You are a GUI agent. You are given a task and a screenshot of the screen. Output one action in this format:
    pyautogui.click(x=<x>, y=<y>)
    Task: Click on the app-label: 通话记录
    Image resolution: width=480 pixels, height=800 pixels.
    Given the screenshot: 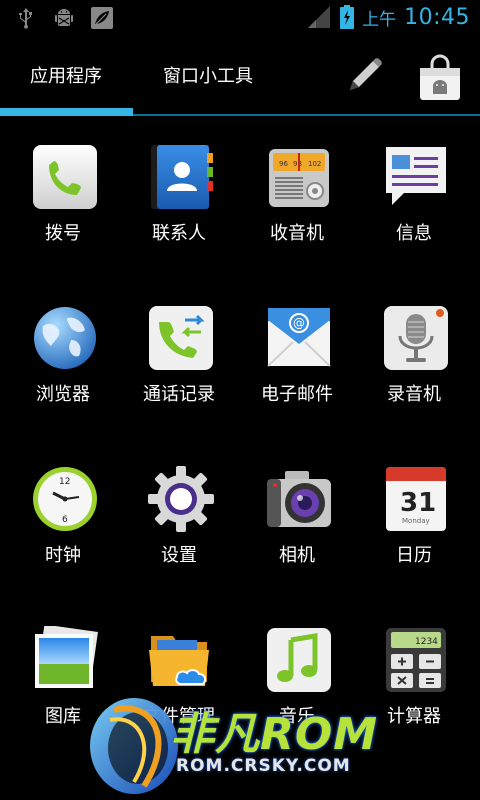 What is the action you would take?
    pyautogui.click(x=179, y=394)
    